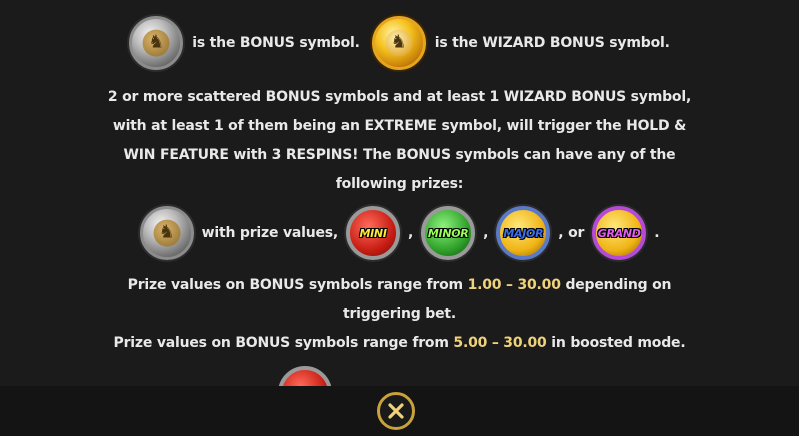 The height and width of the screenshot is (436, 799). I want to click on close-button, so click(396, 411).